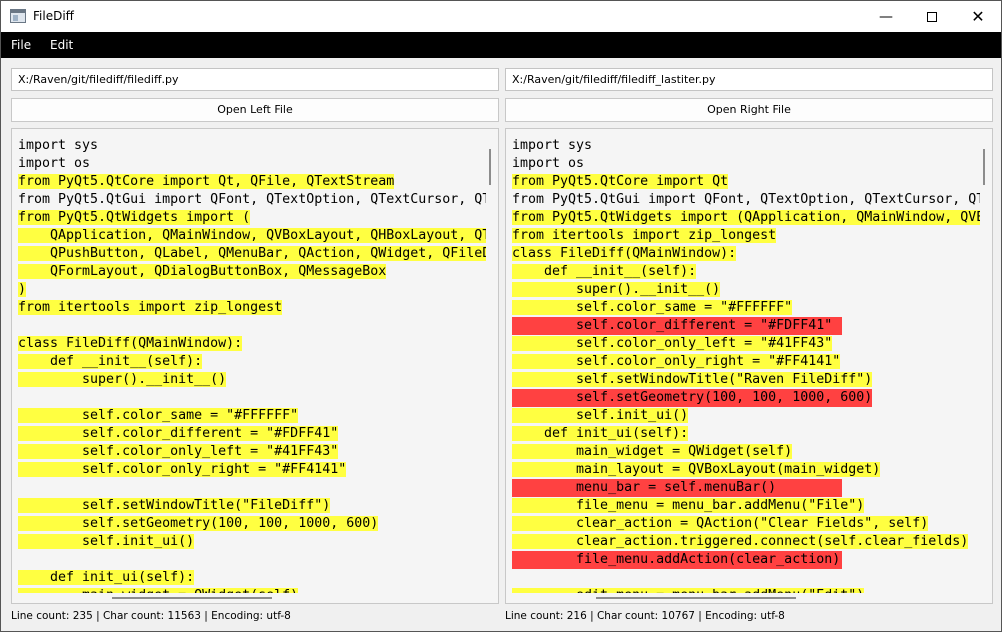 This screenshot has height=632, width=1002. What do you see at coordinates (61, 45) in the screenshot?
I see `menu-edit: Edit` at bounding box center [61, 45].